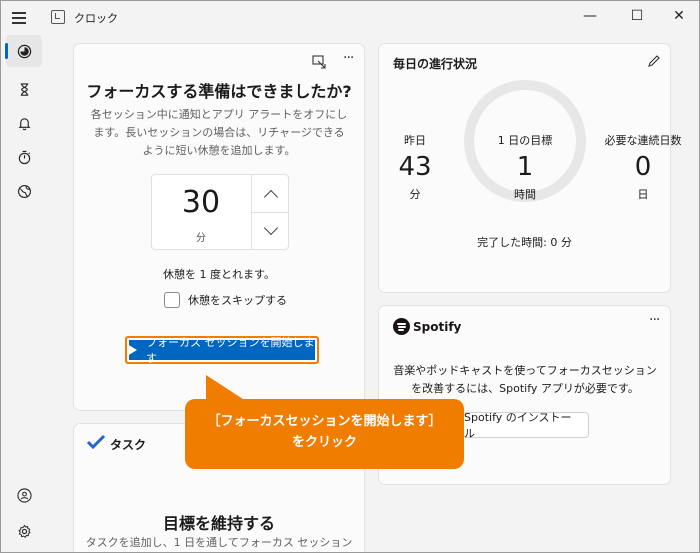  What do you see at coordinates (435, 64) in the screenshot?
I see `progress-title: 毎日の進行状況` at bounding box center [435, 64].